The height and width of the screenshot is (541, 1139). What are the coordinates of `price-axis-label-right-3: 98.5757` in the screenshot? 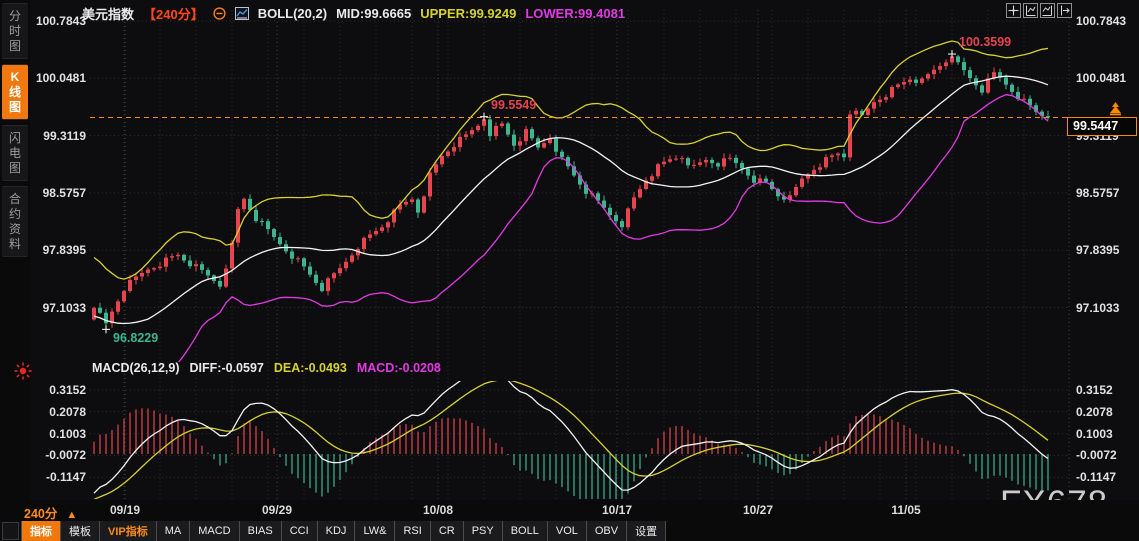 It's located at (1098, 192).